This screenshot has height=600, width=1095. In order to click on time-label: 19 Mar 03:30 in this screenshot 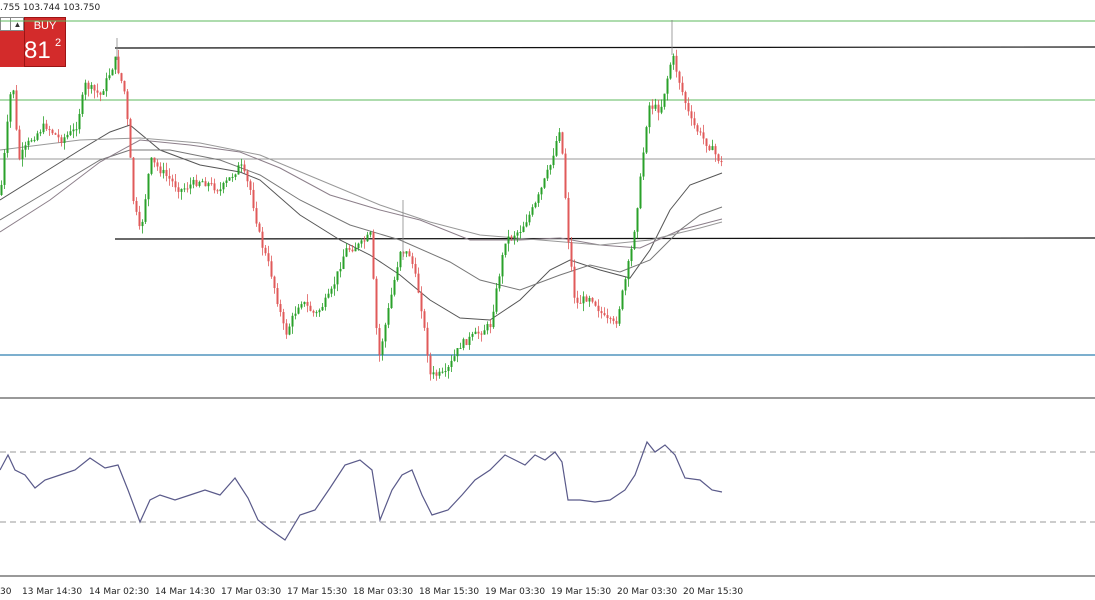, I will do `click(515, 592)`.